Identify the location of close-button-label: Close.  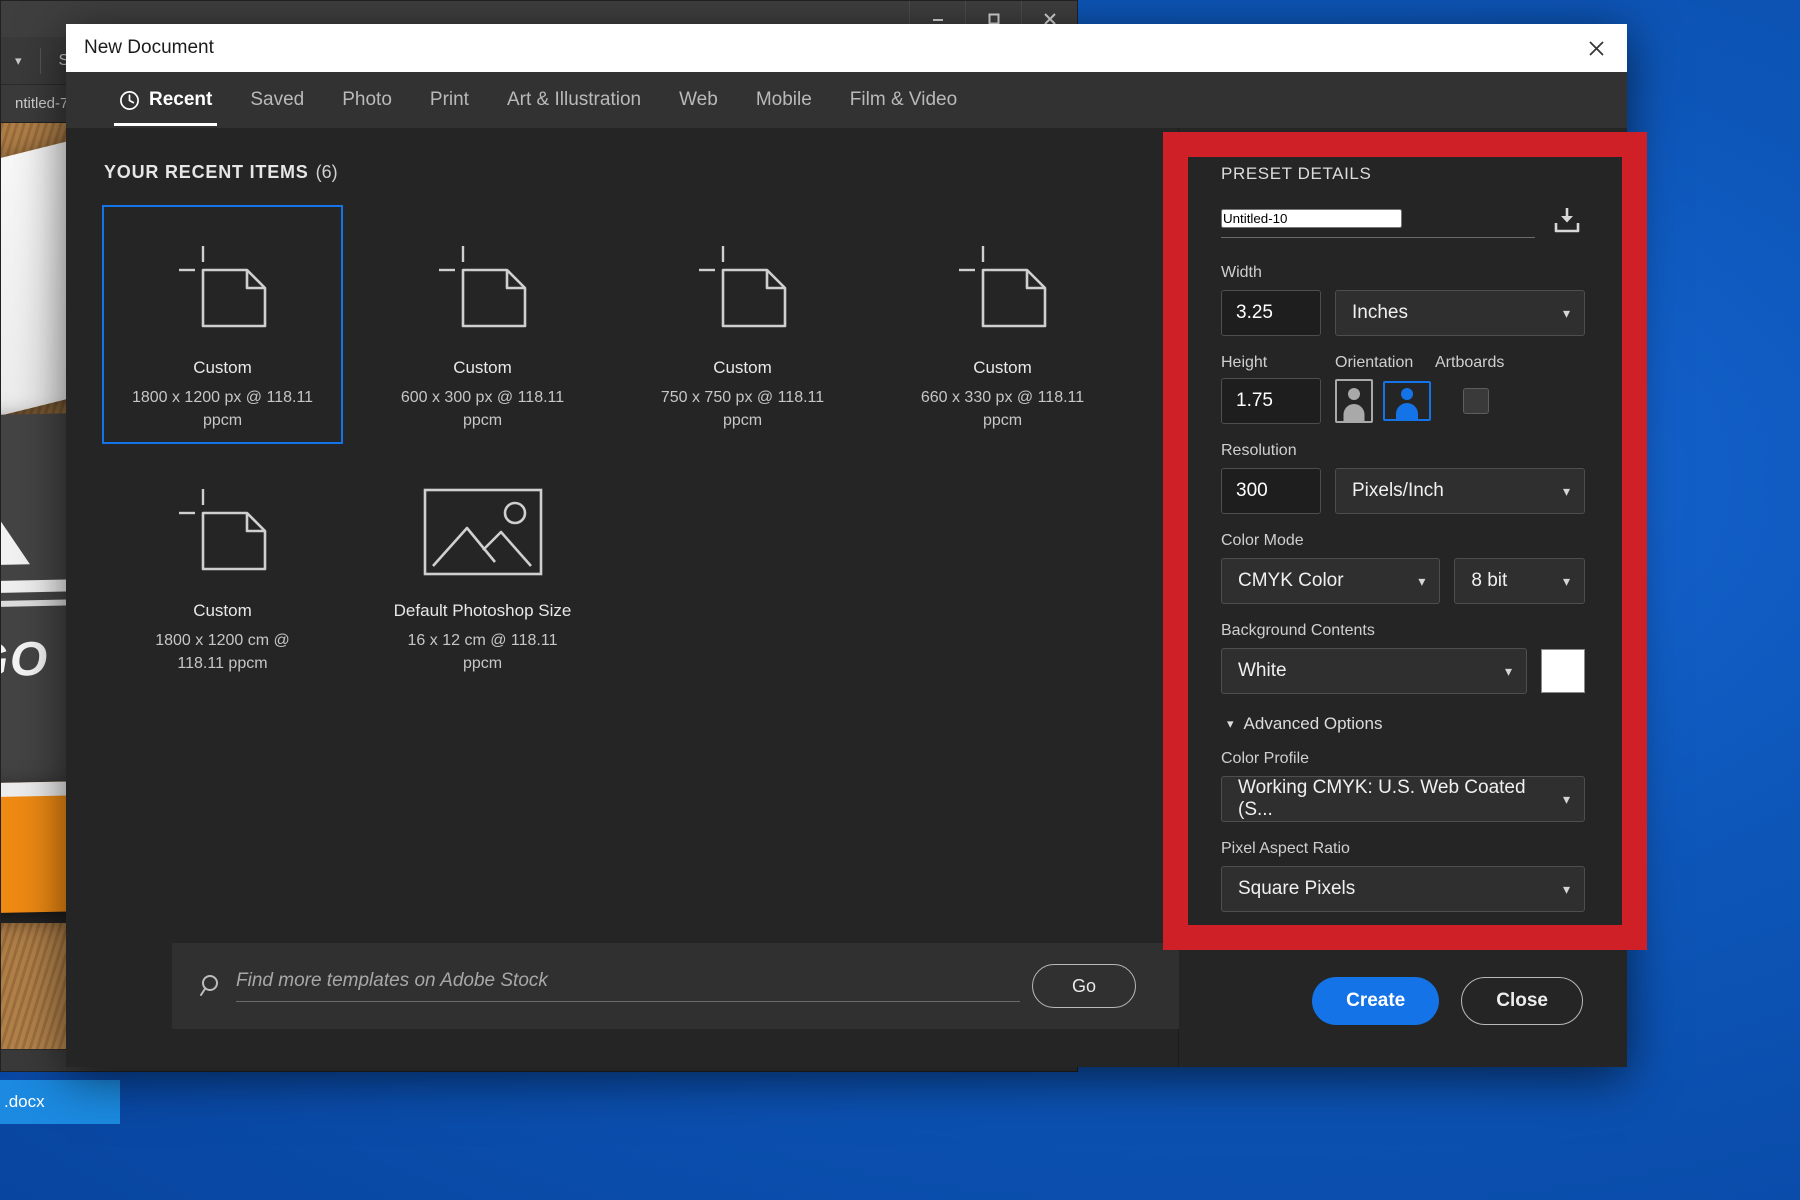
(1522, 1000).